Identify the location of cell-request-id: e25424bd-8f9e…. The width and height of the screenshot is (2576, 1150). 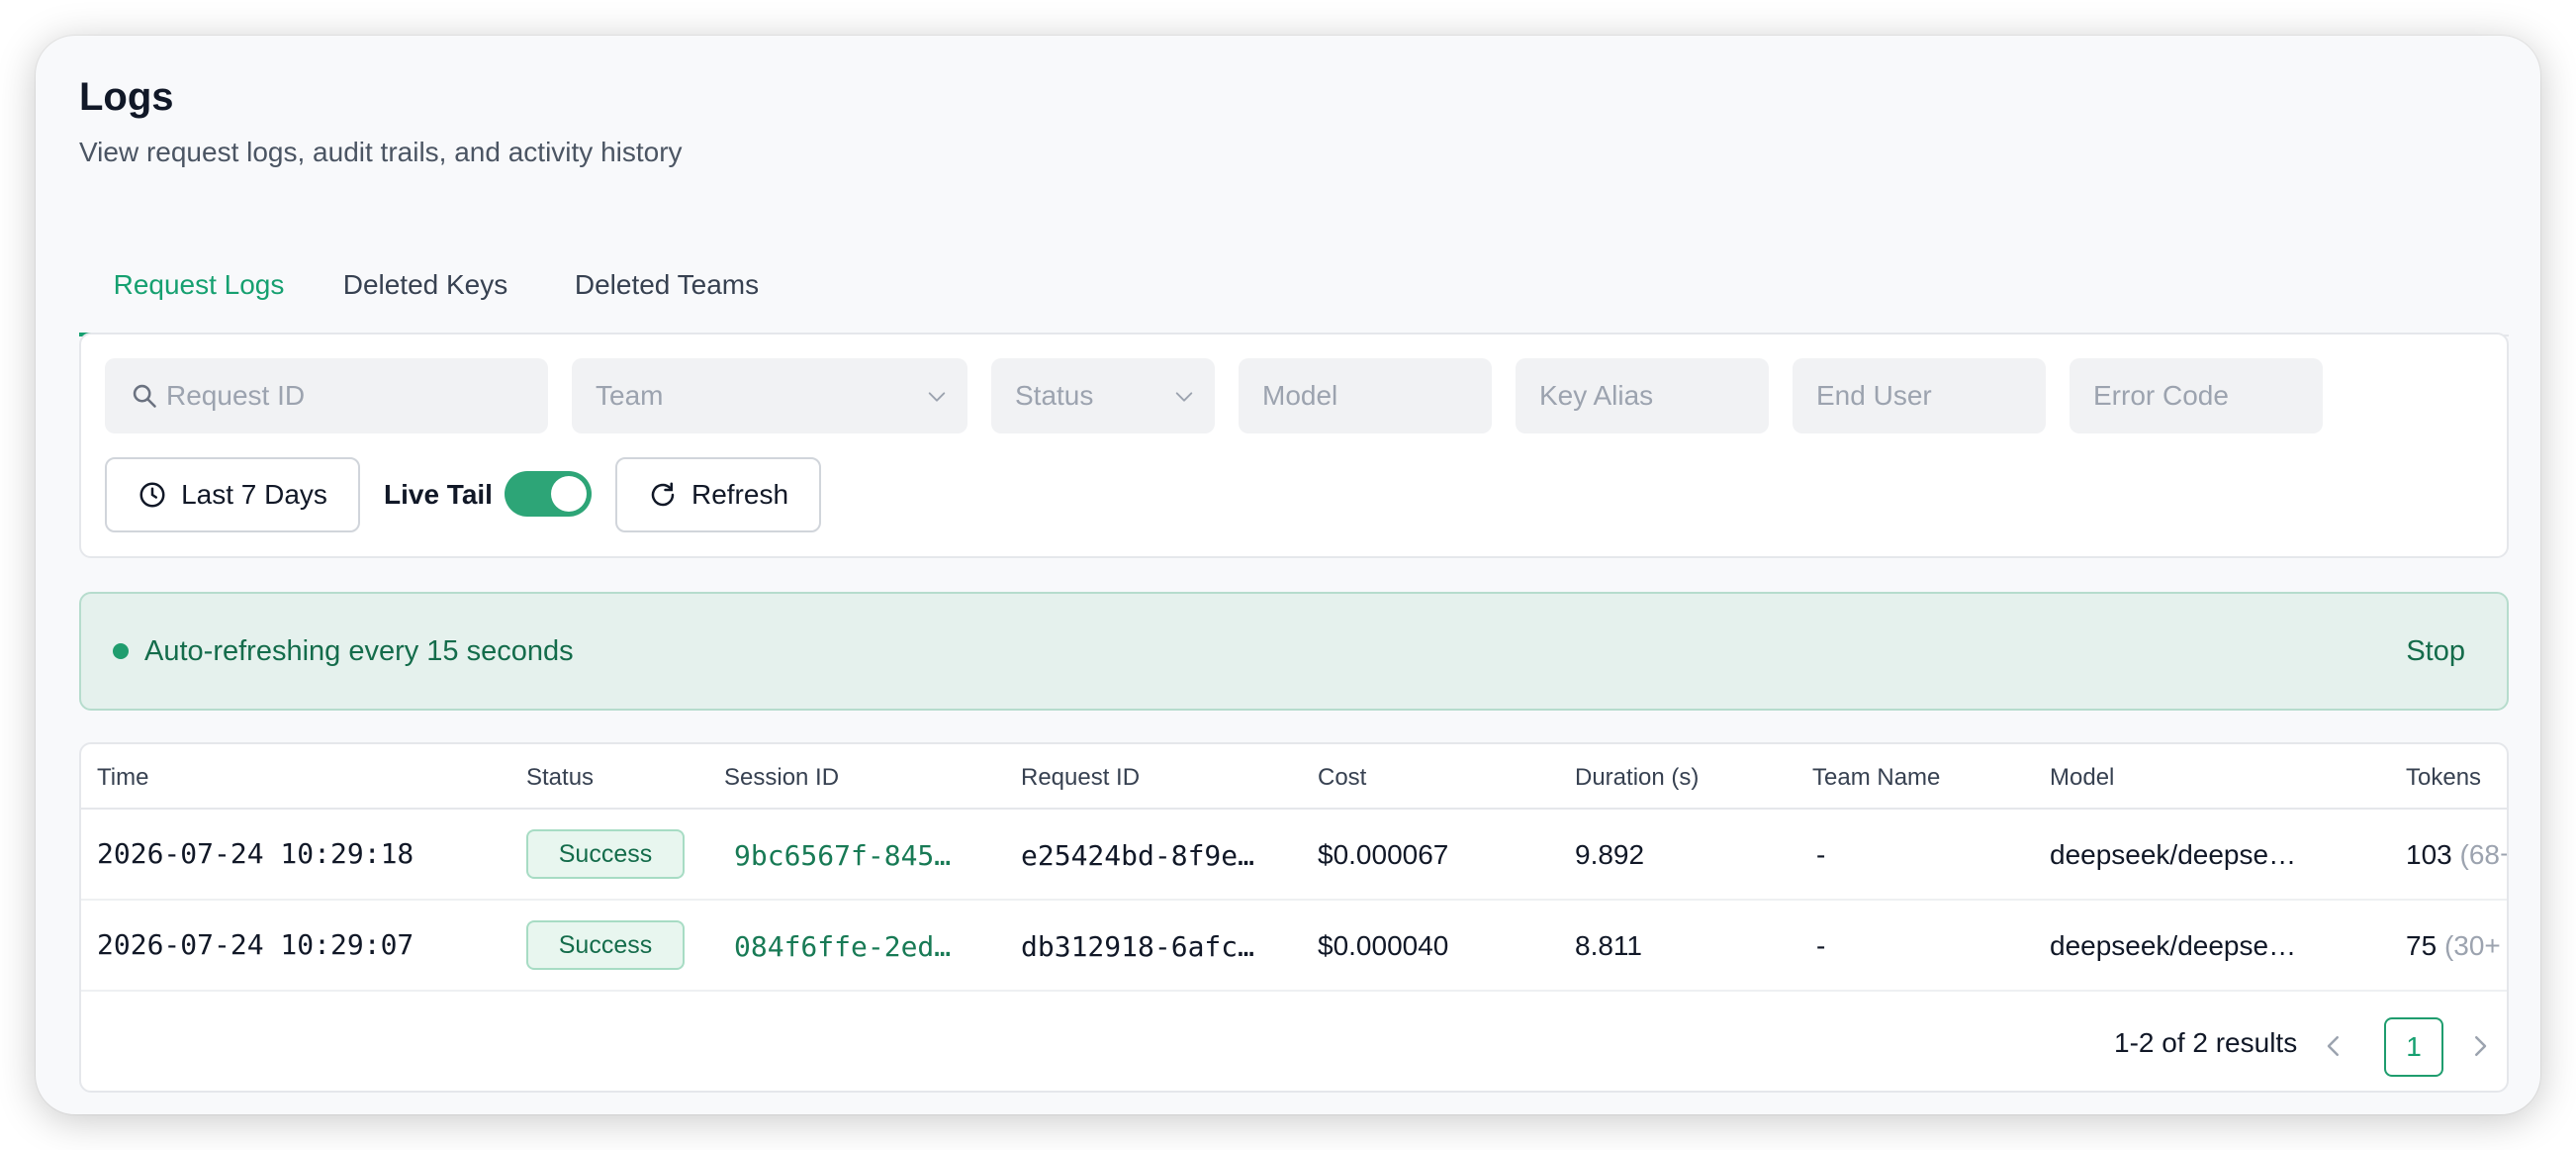
(1138, 856).